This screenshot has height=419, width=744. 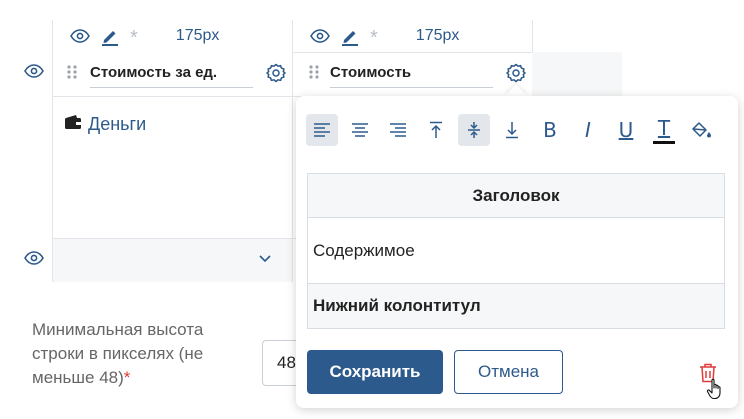 I want to click on column-name-field: Стоимость за ед., so click(x=171, y=73).